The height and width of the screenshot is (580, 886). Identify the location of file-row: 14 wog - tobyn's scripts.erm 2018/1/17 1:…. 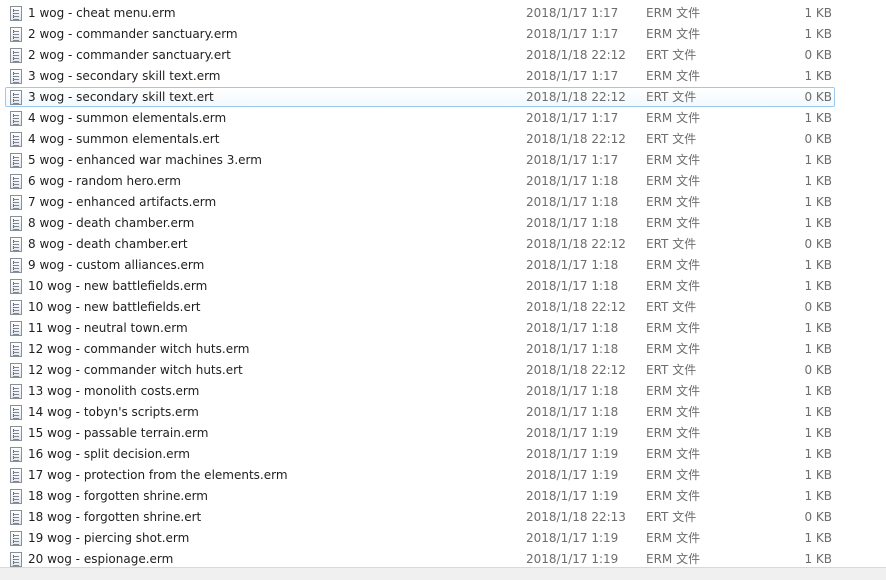
(443, 412).